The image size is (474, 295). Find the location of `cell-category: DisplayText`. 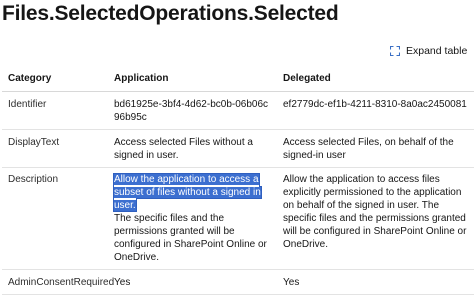

cell-category: DisplayText is located at coordinates (55, 148).